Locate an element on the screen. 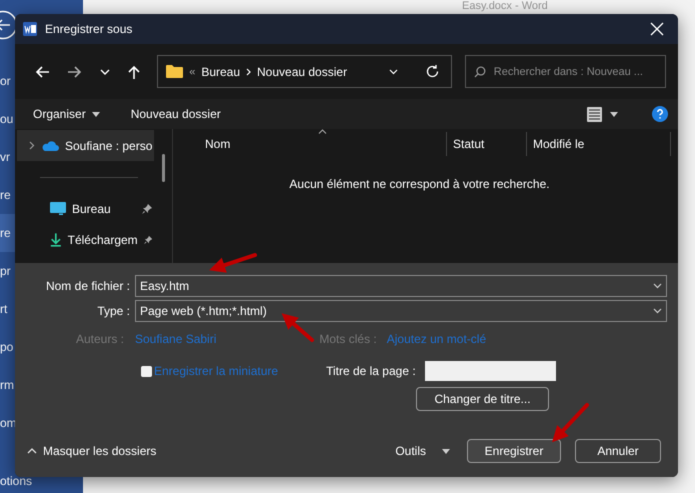  hide-folders-button: Masquer les dossiers is located at coordinates (91, 451).